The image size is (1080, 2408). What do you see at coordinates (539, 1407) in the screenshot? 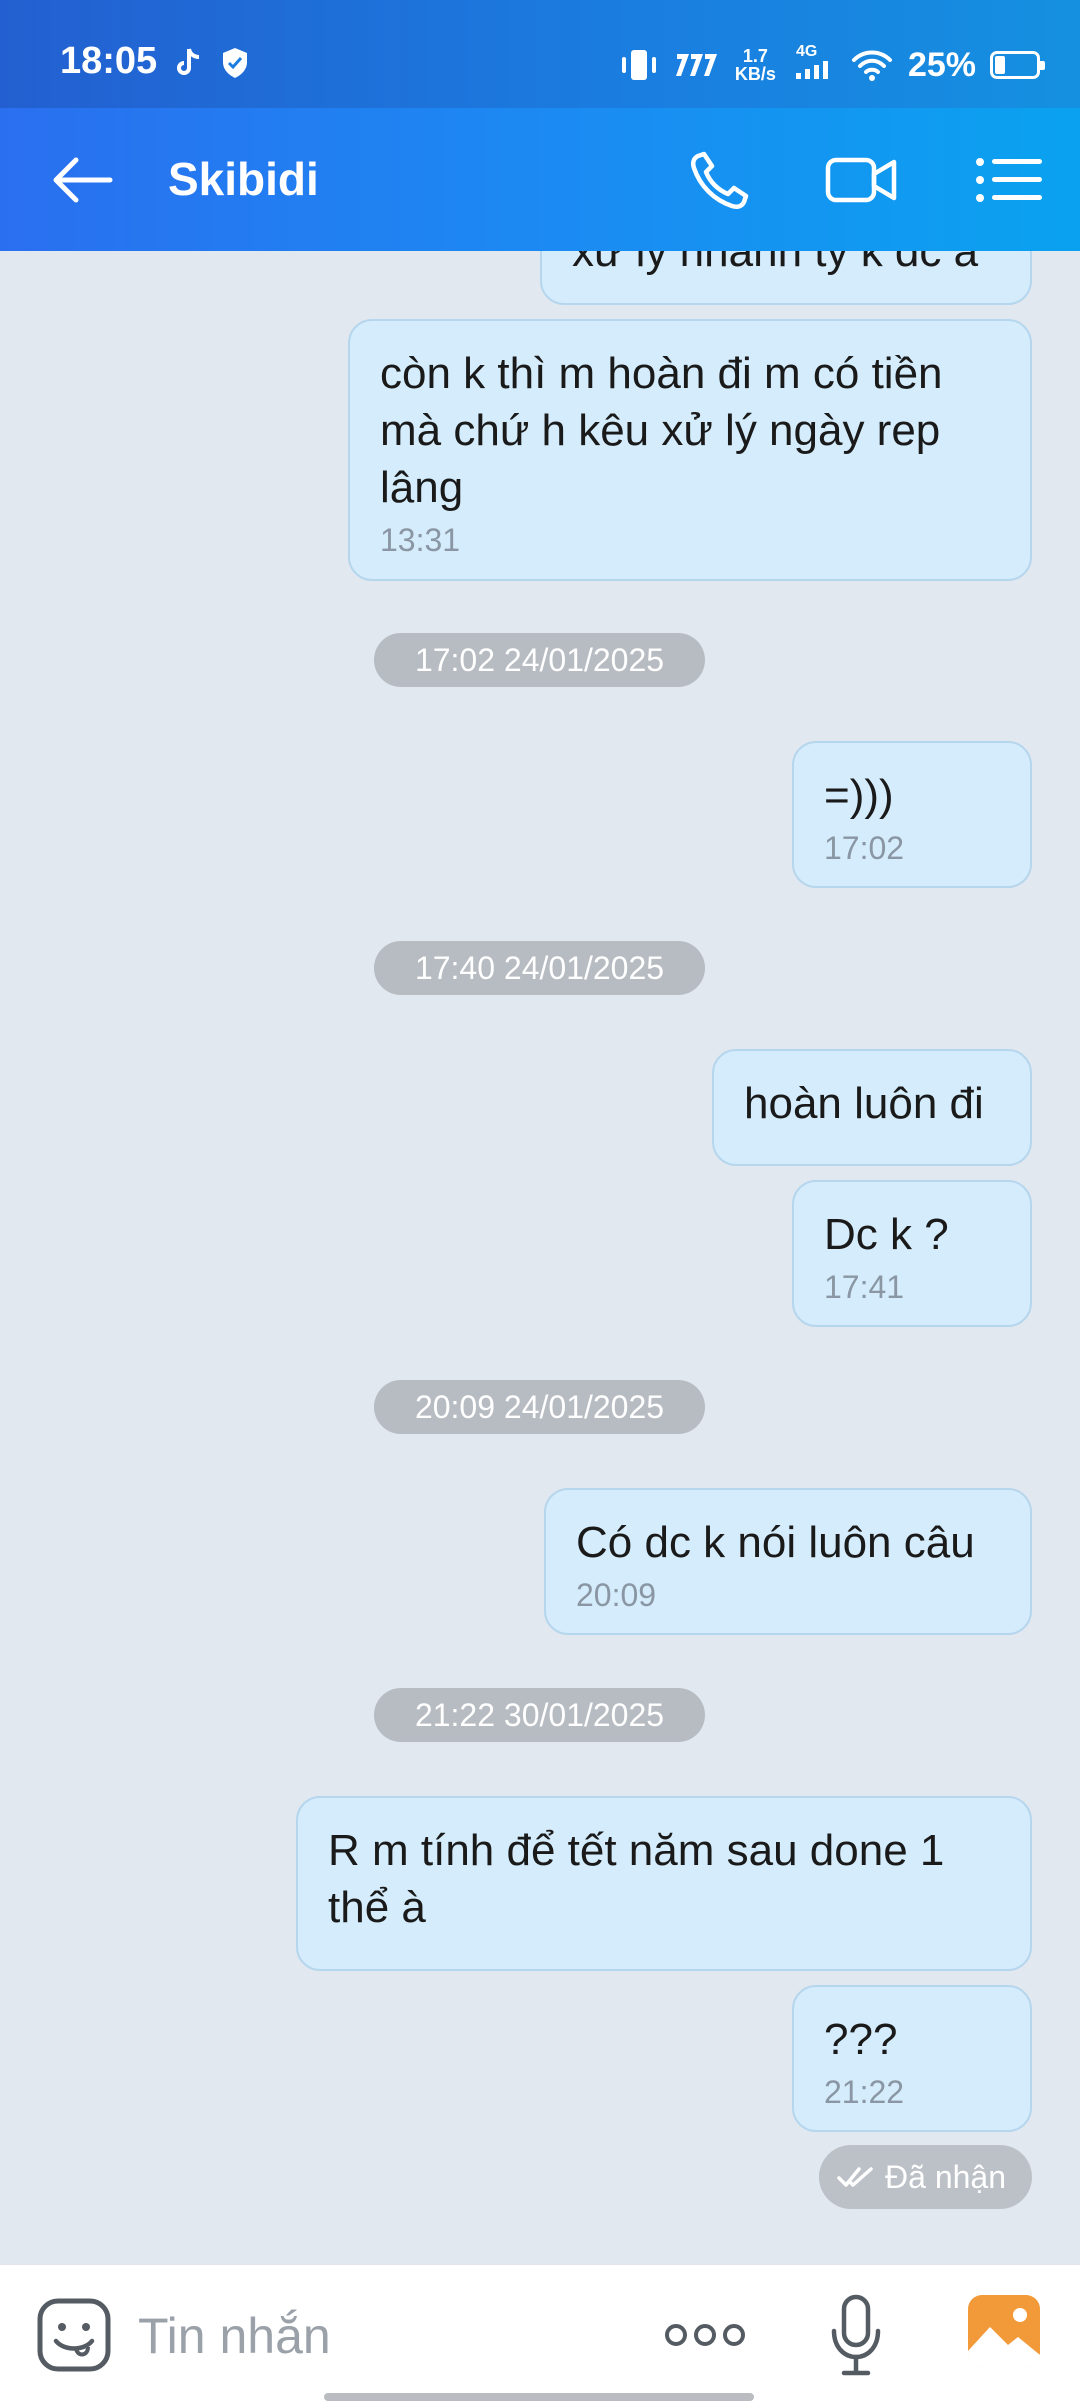
I see `date-separator: 20:09 24/01/2025` at bounding box center [539, 1407].